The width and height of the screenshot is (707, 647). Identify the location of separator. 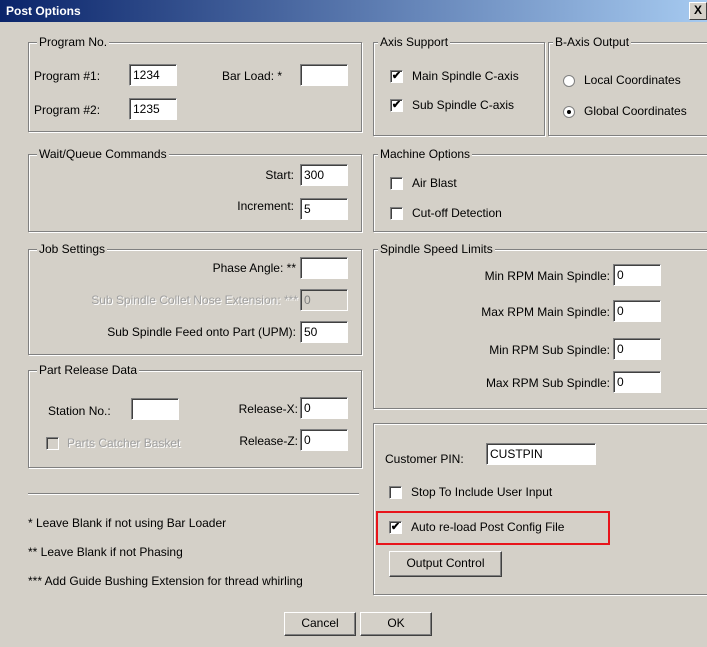
(193, 494).